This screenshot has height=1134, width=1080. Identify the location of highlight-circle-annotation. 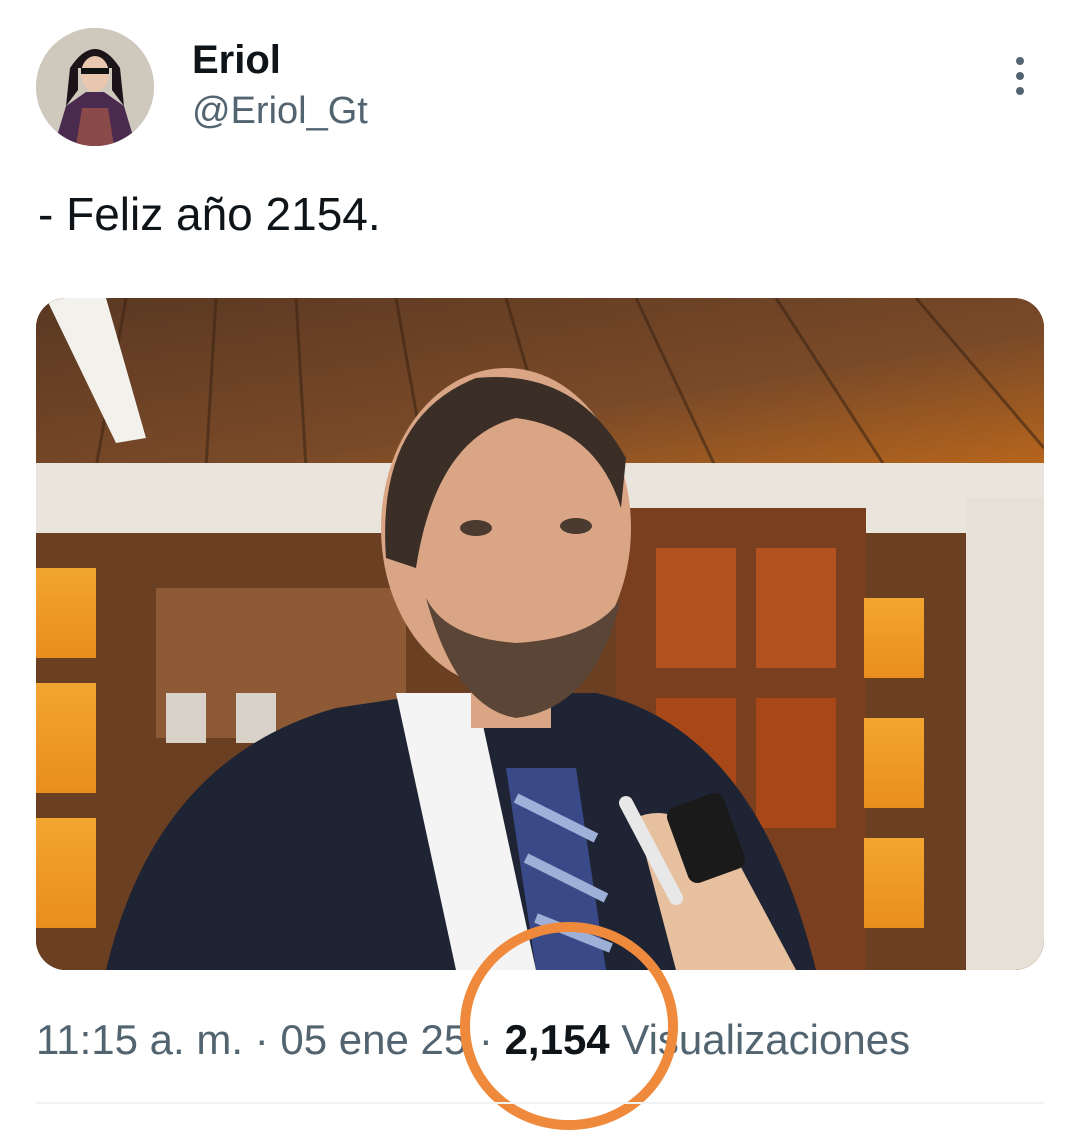
(569, 1026).